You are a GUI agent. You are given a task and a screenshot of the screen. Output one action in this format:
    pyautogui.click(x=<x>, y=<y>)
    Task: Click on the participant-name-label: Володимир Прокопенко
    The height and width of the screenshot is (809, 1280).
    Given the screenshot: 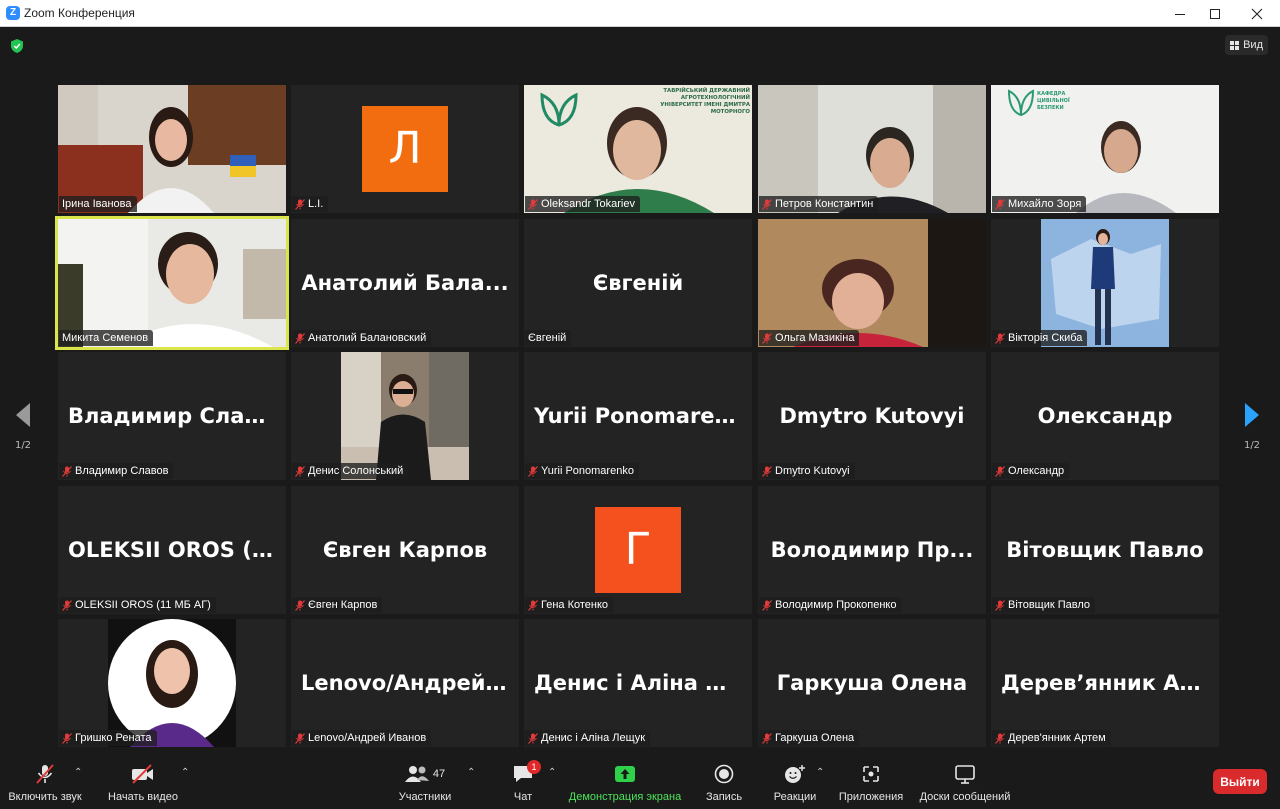 What is the action you would take?
    pyautogui.click(x=830, y=605)
    